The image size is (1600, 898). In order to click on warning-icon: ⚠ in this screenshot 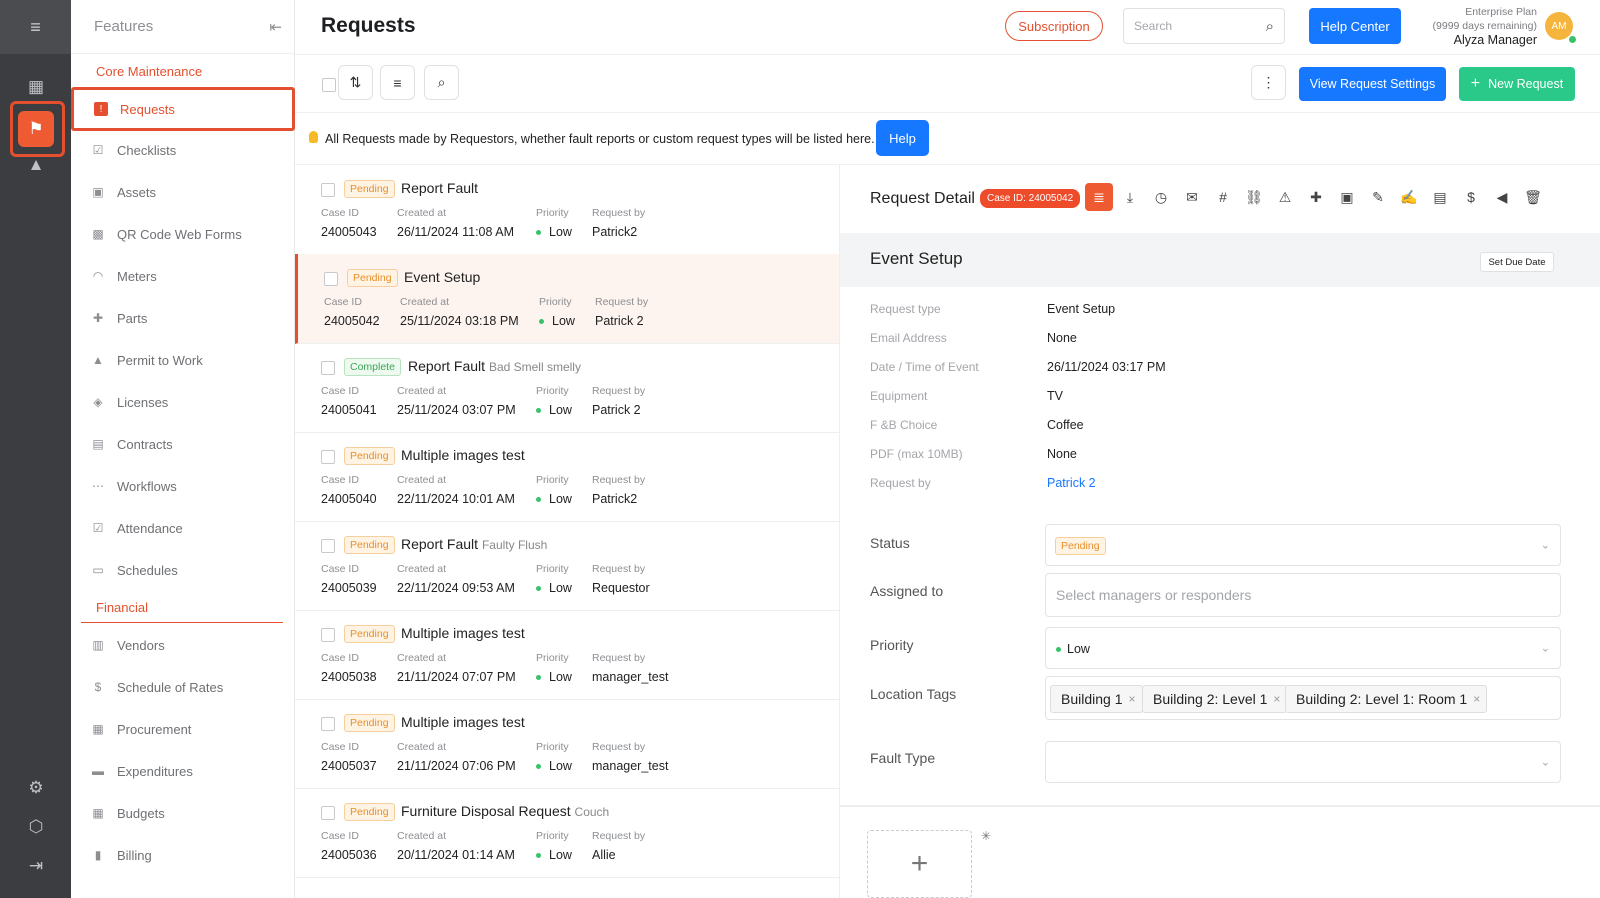, I will do `click(1285, 197)`.